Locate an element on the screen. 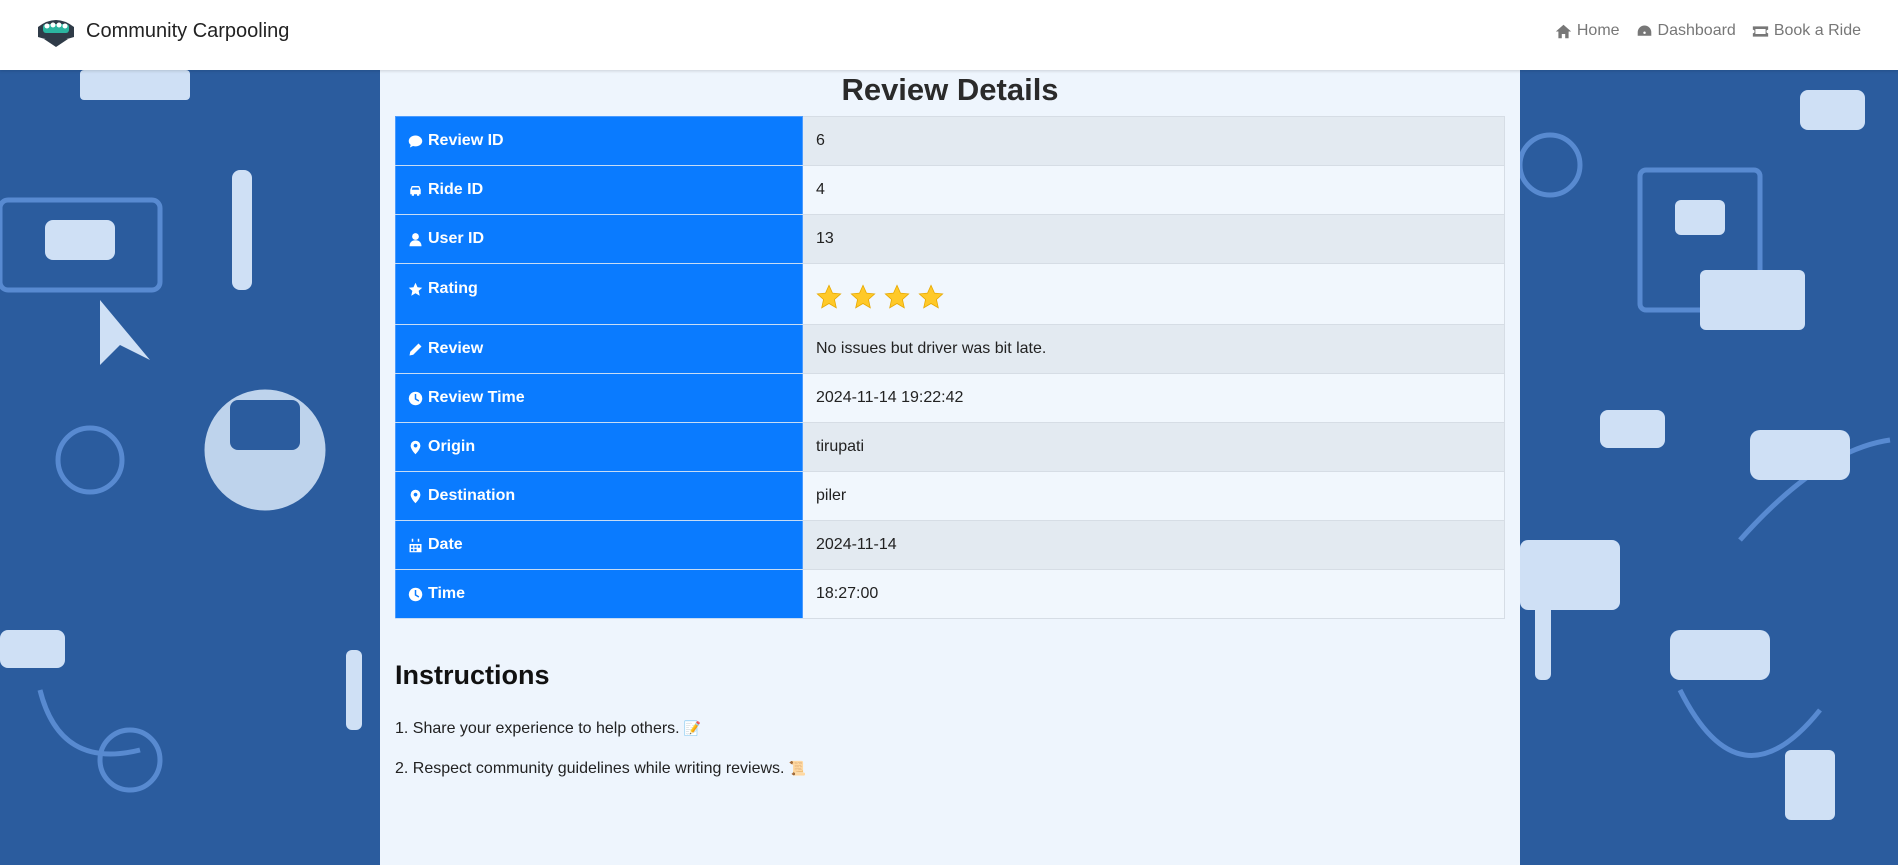  row-value: 4 is located at coordinates (1153, 190).